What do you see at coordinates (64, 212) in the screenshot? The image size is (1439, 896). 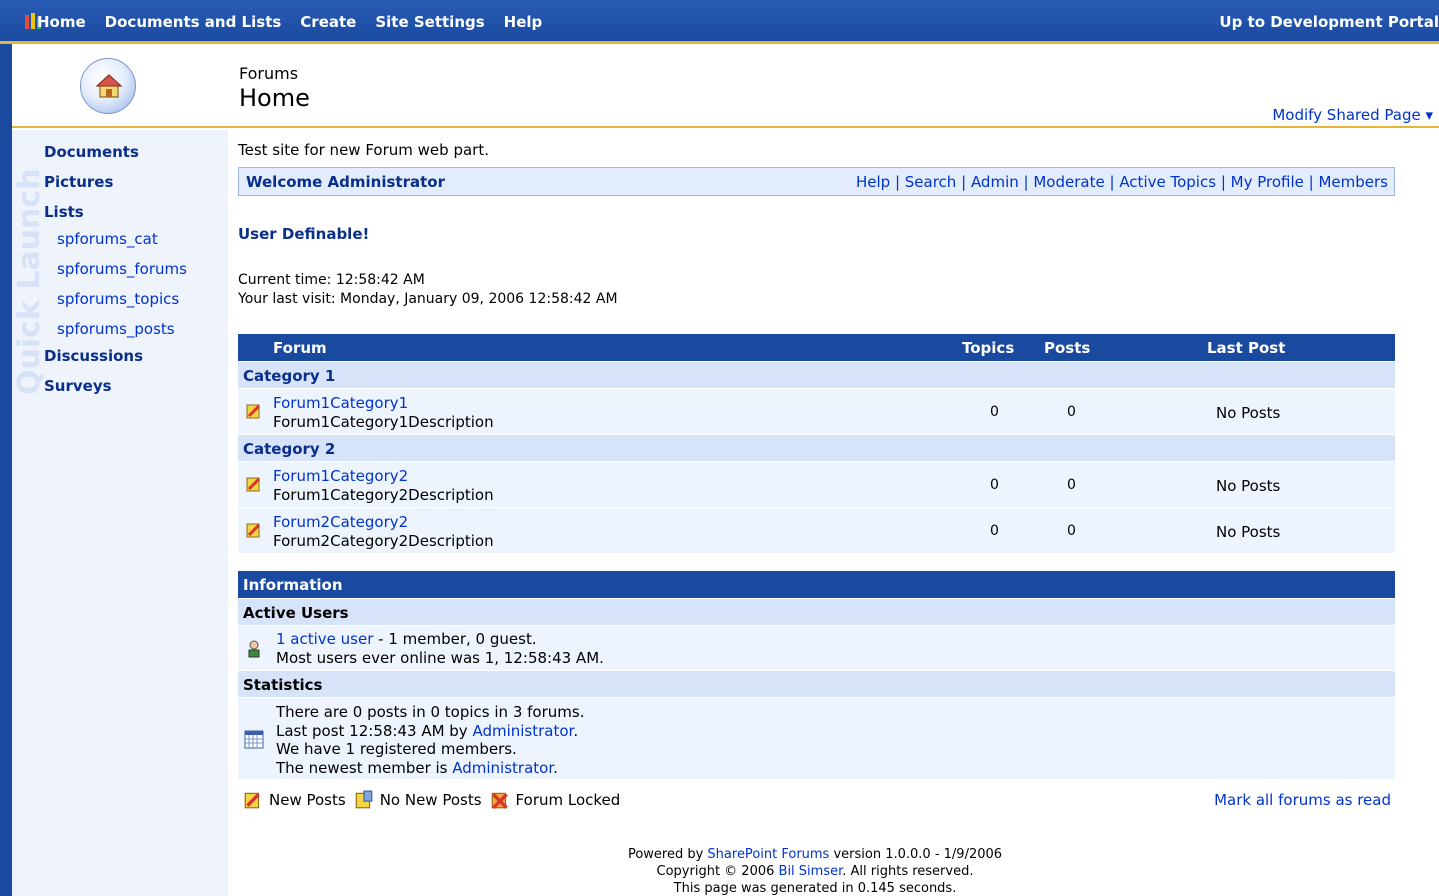 I see `quick-launch-lists: Lists` at bounding box center [64, 212].